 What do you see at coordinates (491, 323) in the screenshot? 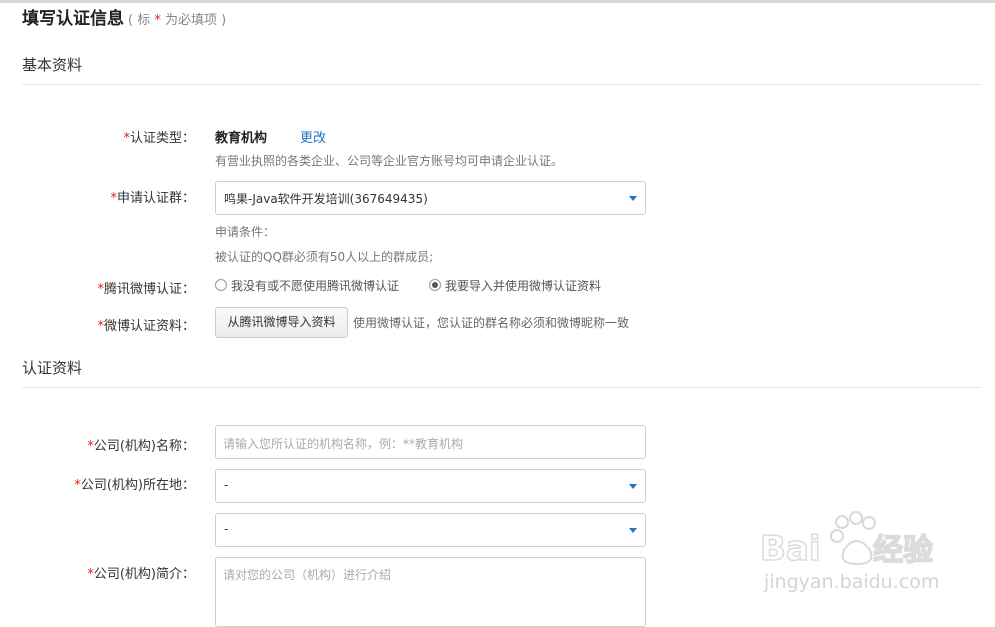
I see `weibo-data-note: 使用微博认证，您认证的群名称必须和微博昵称一致` at bounding box center [491, 323].